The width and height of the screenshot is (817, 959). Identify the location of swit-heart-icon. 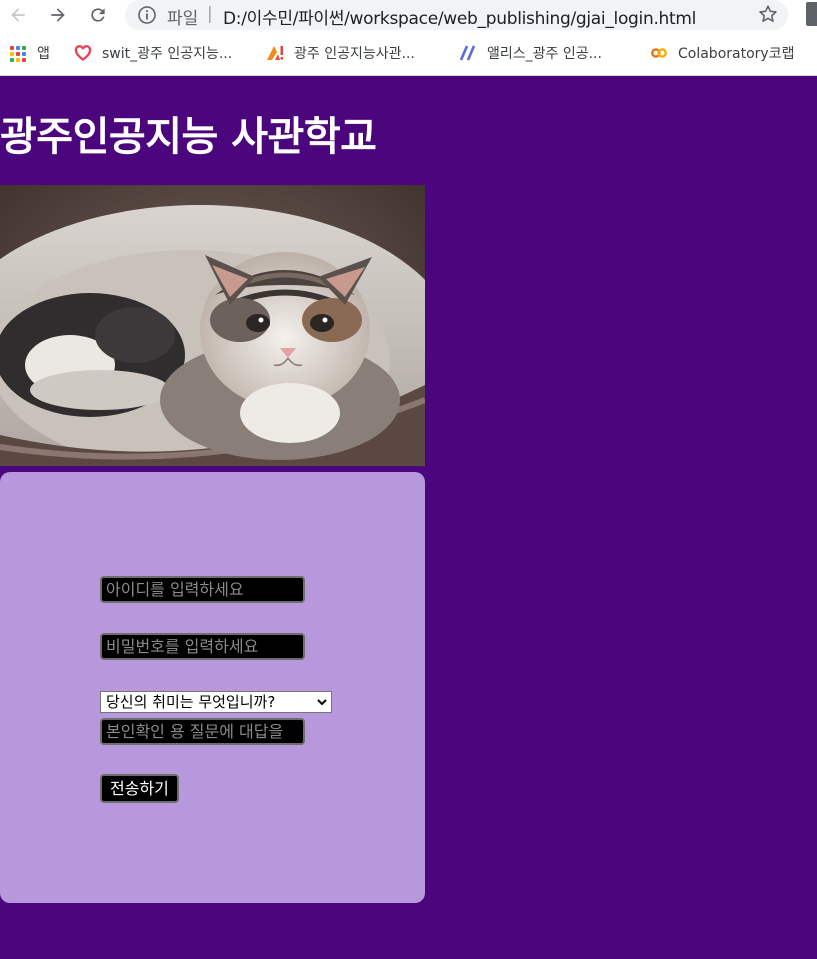
(83, 53).